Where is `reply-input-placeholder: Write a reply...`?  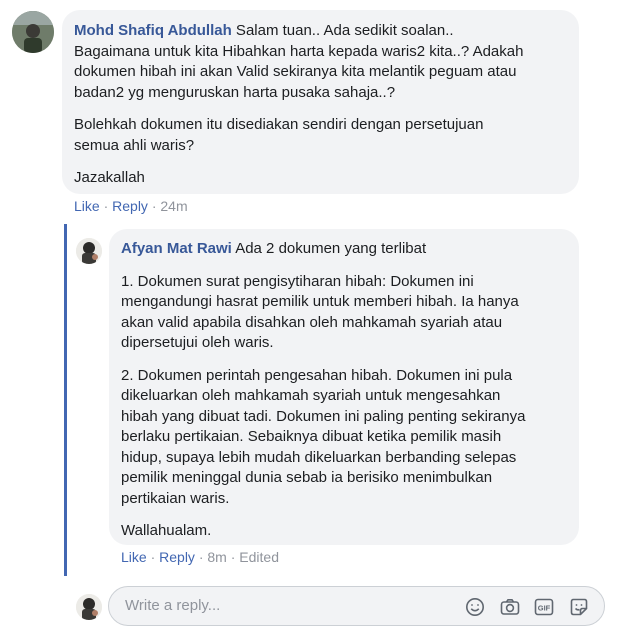 reply-input-placeholder: Write a reply... is located at coordinates (173, 605).